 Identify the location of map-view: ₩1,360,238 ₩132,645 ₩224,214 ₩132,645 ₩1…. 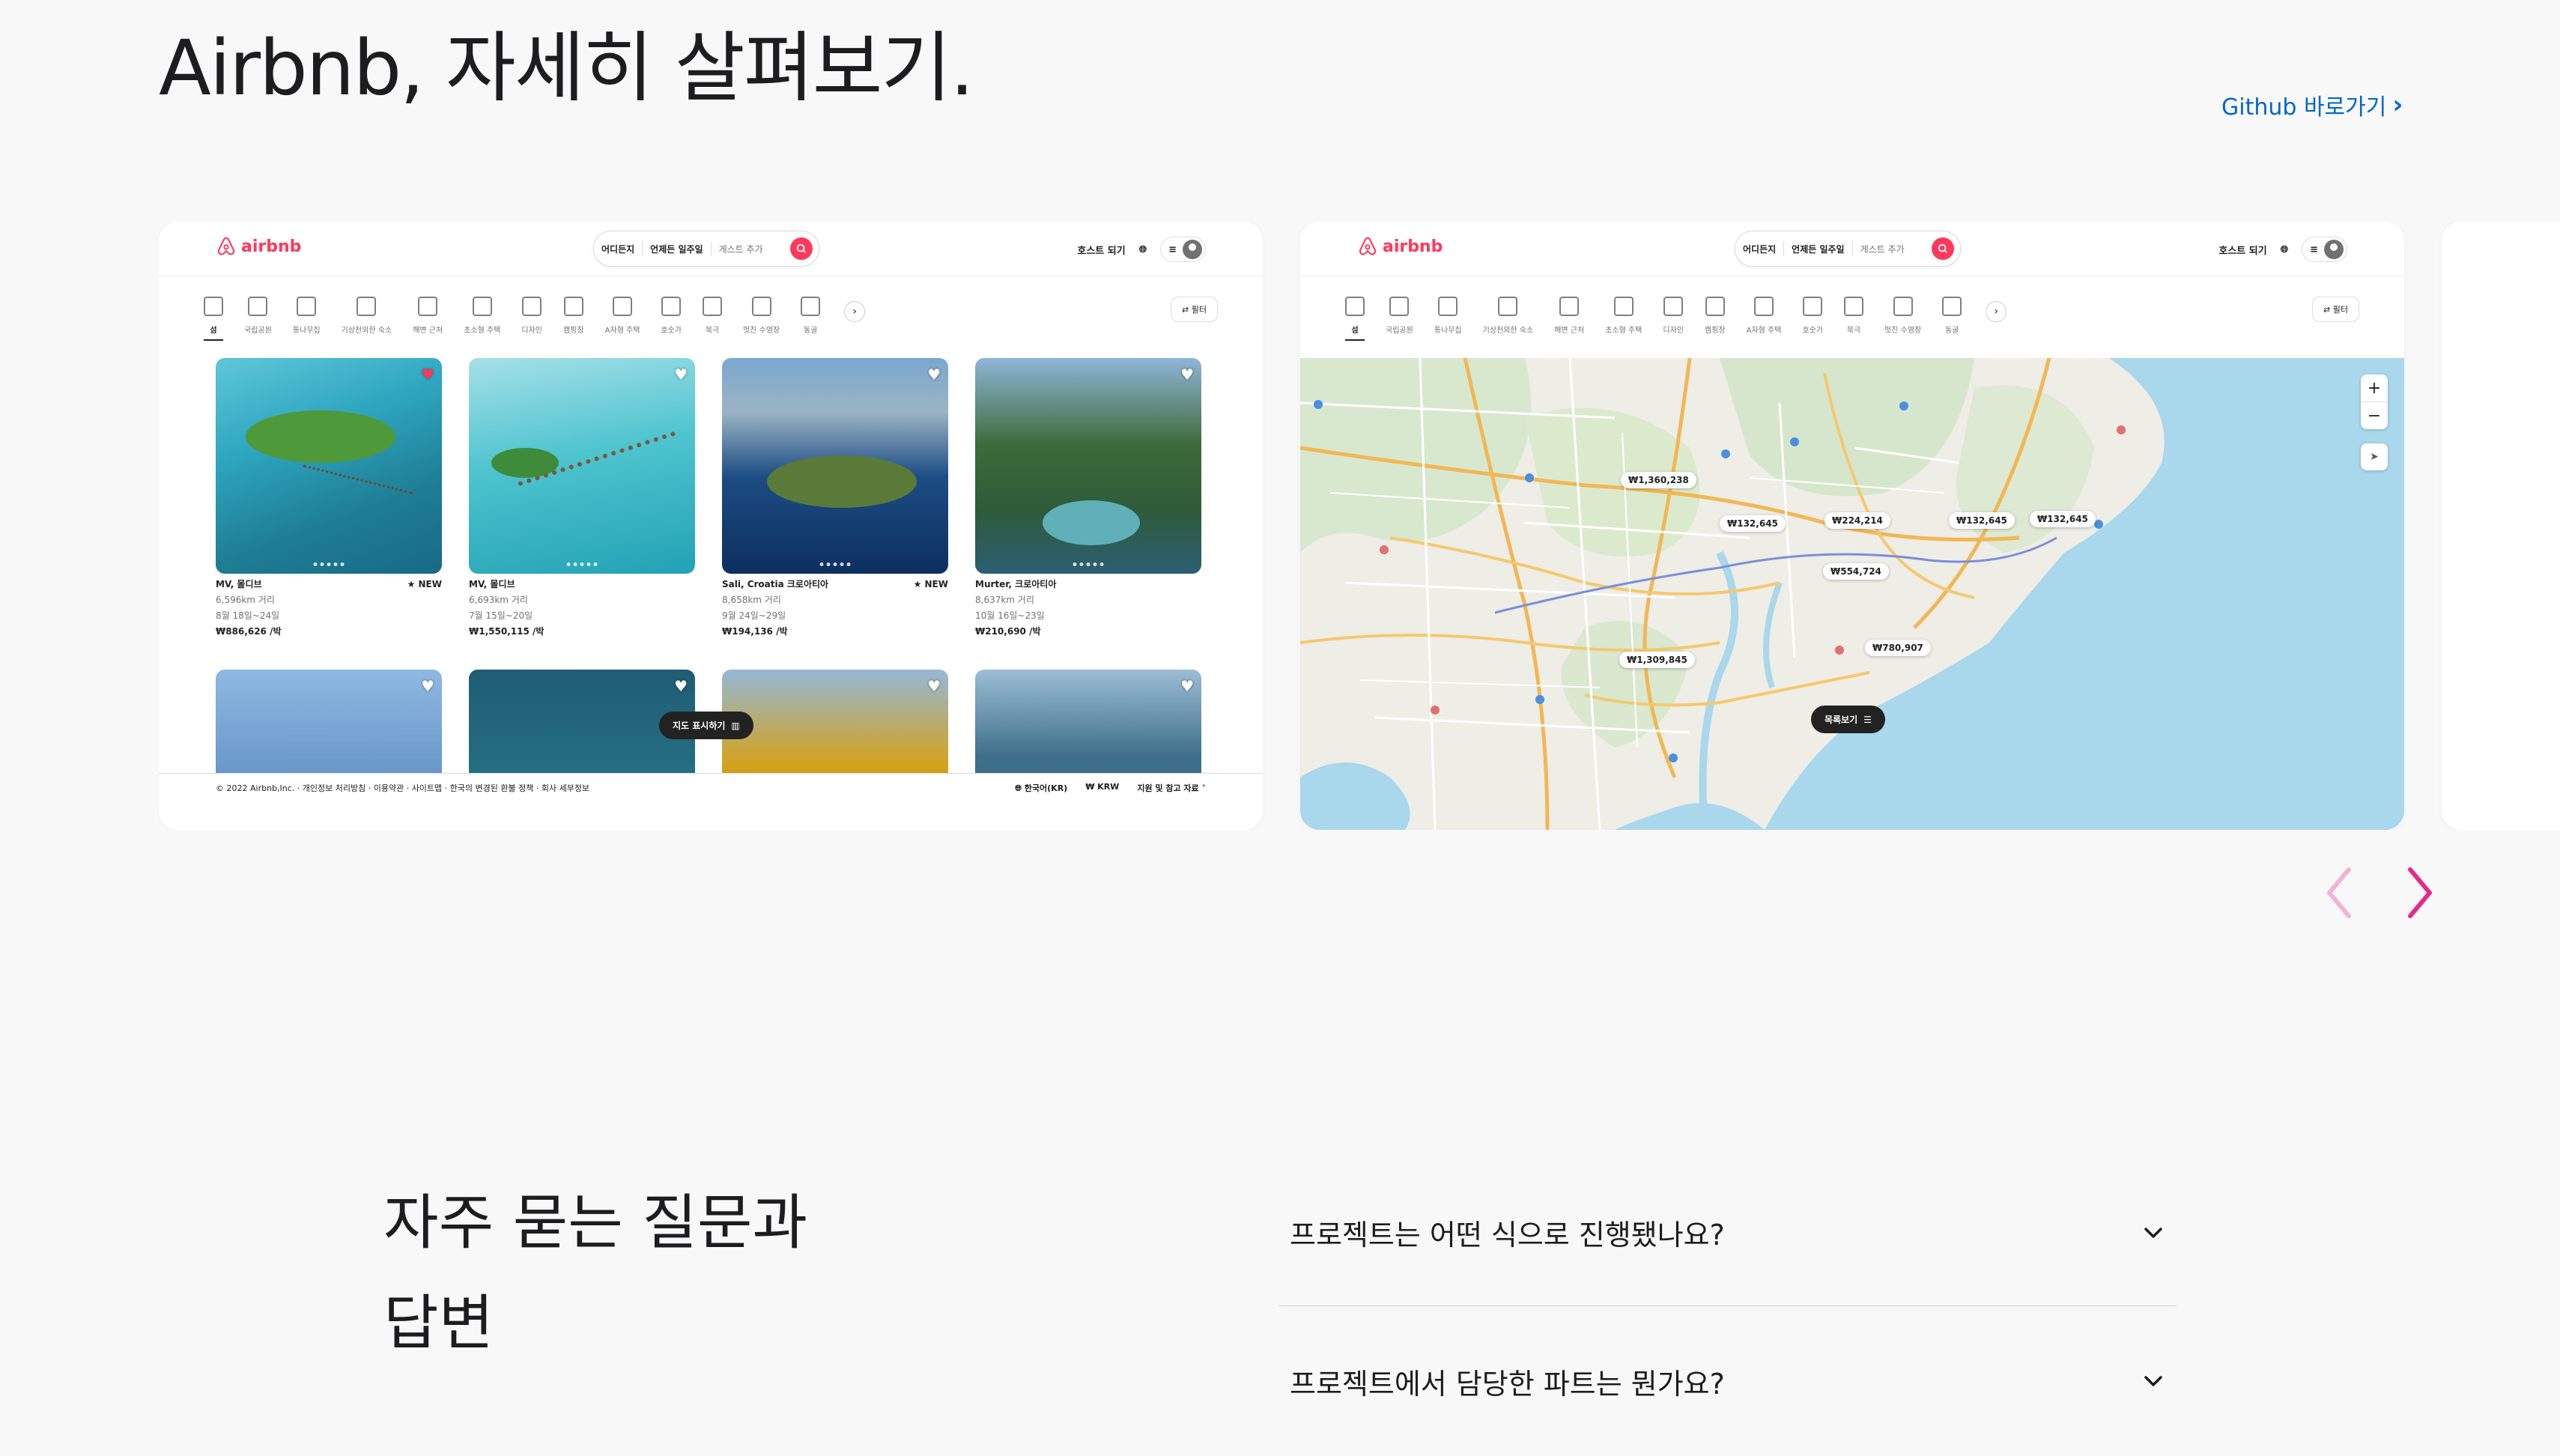
(1852, 594).